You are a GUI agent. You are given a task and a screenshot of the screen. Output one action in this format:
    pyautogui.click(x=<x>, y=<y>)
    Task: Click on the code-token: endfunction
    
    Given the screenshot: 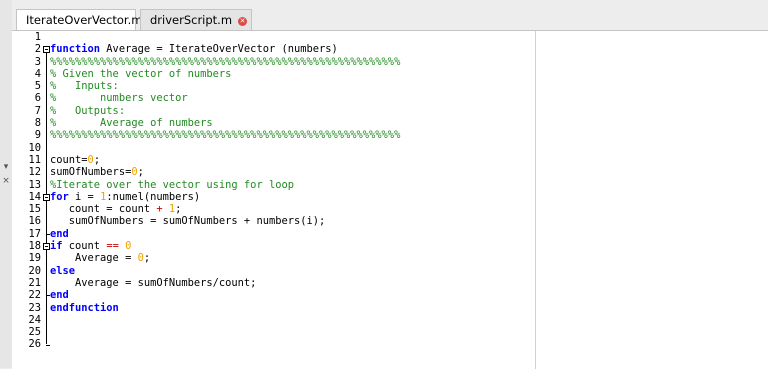 What is the action you would take?
    pyautogui.click(x=84, y=307)
    